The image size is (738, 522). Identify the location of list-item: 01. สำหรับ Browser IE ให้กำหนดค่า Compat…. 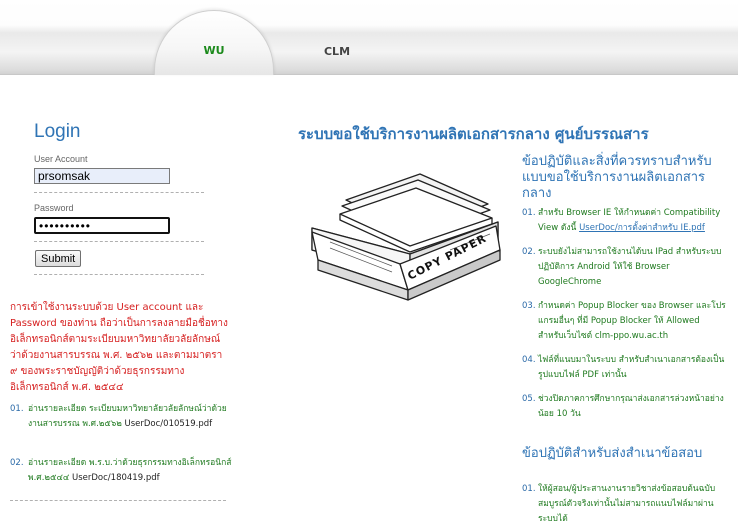
(624, 221).